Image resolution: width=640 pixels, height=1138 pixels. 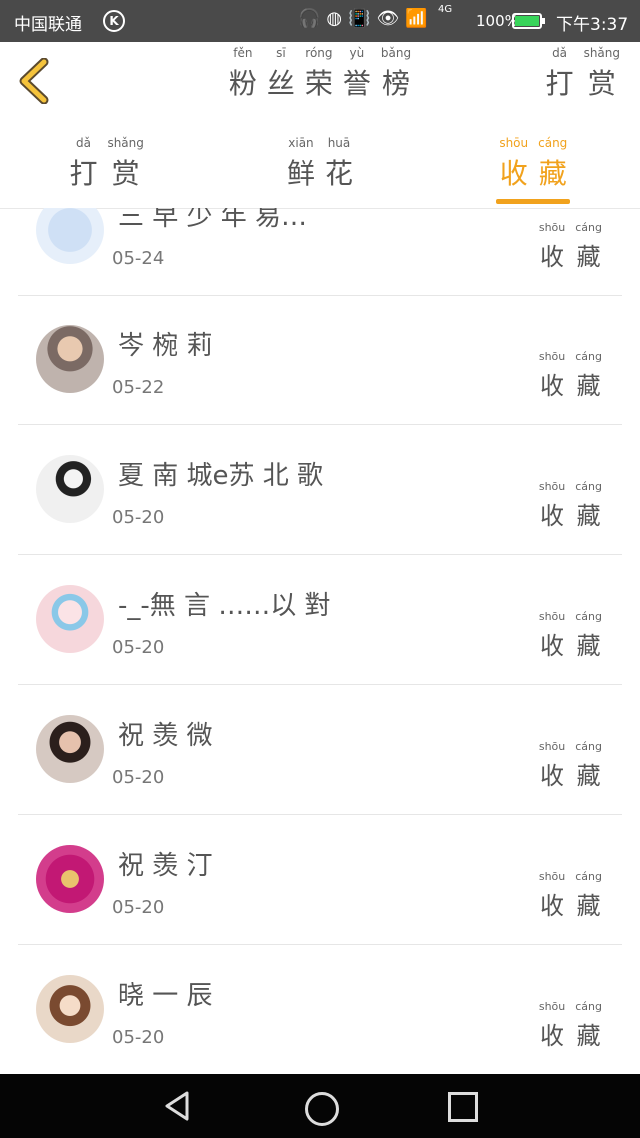 I want to click on pinyin: yù, so click(x=357, y=53).